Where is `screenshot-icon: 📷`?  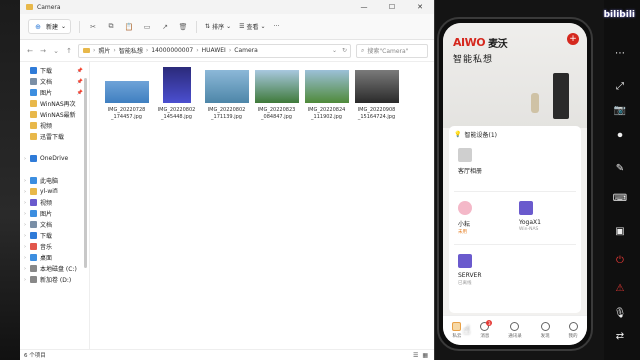 screenshot-icon: 📷 is located at coordinates (620, 110).